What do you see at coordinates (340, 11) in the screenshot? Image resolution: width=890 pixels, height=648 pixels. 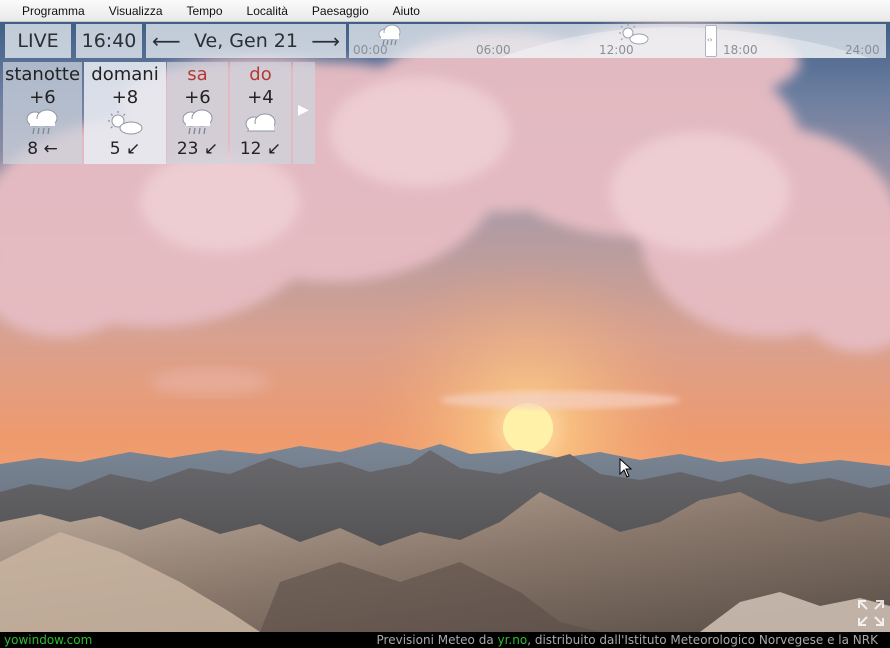 I see `menu-paesaggio: Paesaggio` at bounding box center [340, 11].